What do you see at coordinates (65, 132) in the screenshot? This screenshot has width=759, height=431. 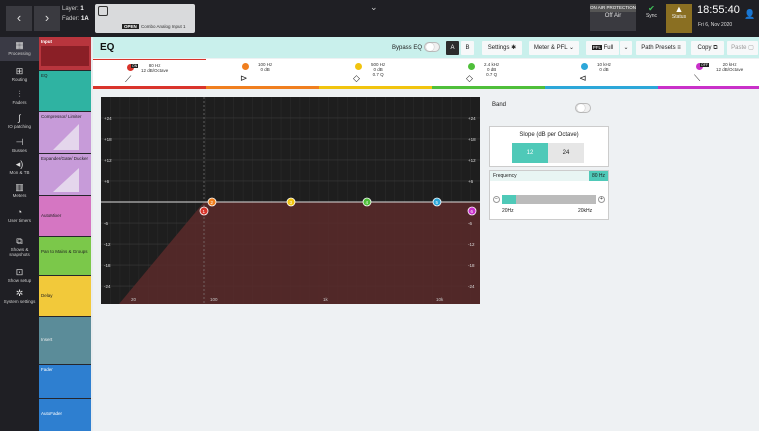 I see `strip-compressor: Compressor/ Limiter` at bounding box center [65, 132].